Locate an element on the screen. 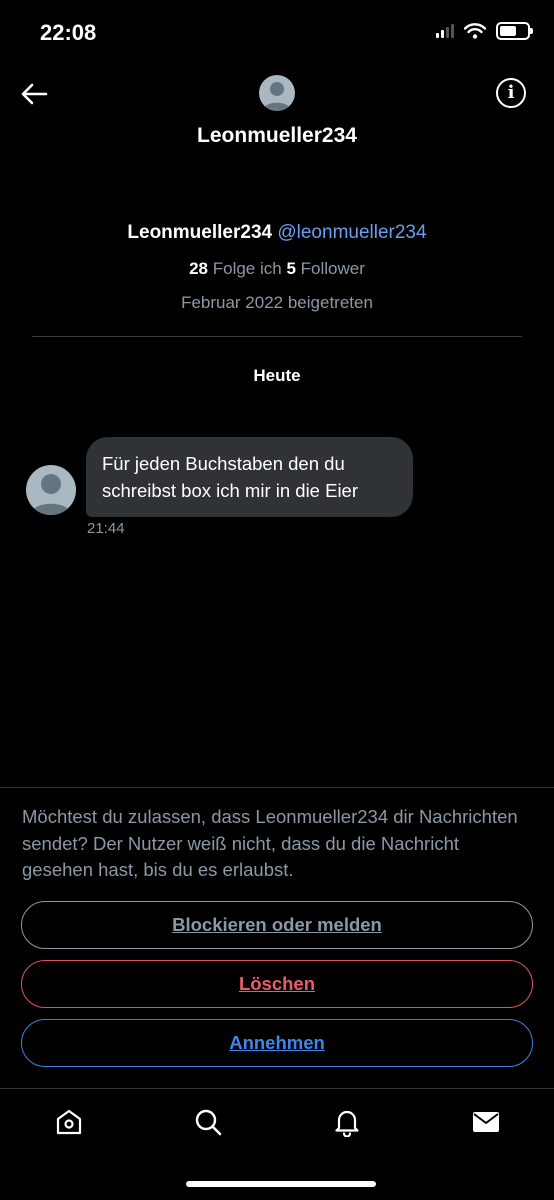 The height and width of the screenshot is (1200, 554). battery-icon is located at coordinates (514, 31).